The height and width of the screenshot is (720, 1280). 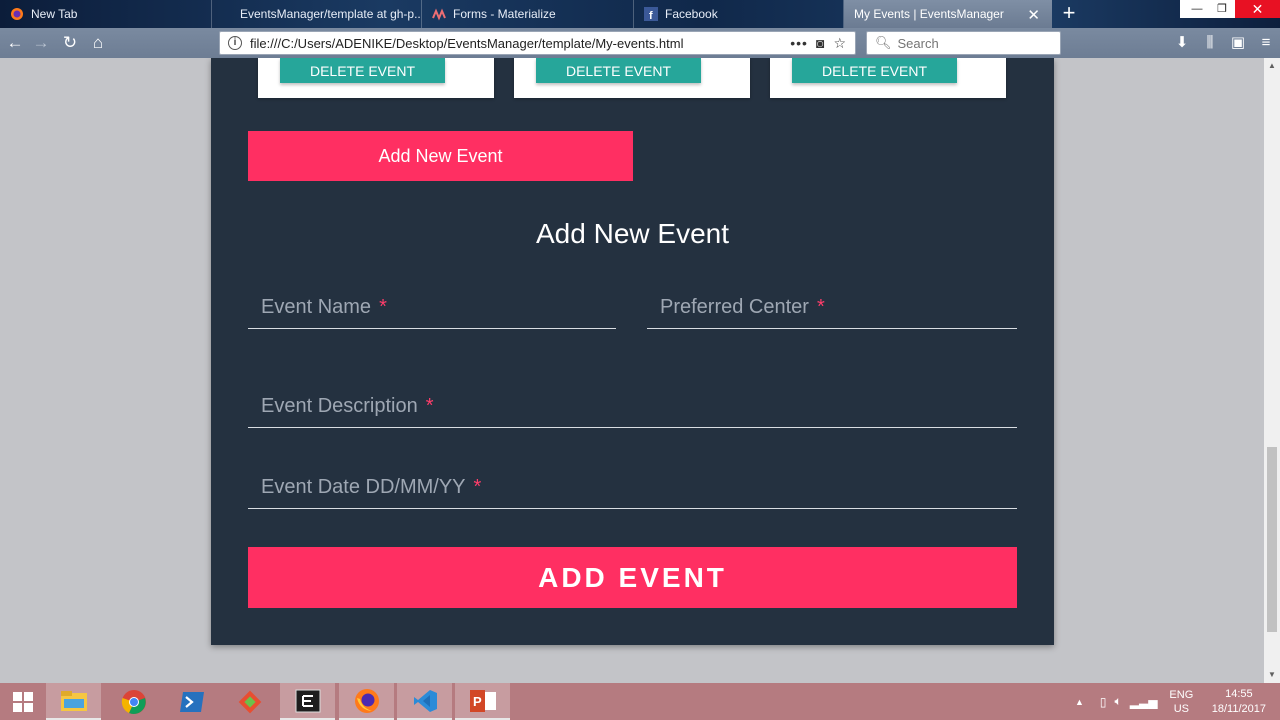 I want to click on info-icon: i, so click(x=235, y=43).